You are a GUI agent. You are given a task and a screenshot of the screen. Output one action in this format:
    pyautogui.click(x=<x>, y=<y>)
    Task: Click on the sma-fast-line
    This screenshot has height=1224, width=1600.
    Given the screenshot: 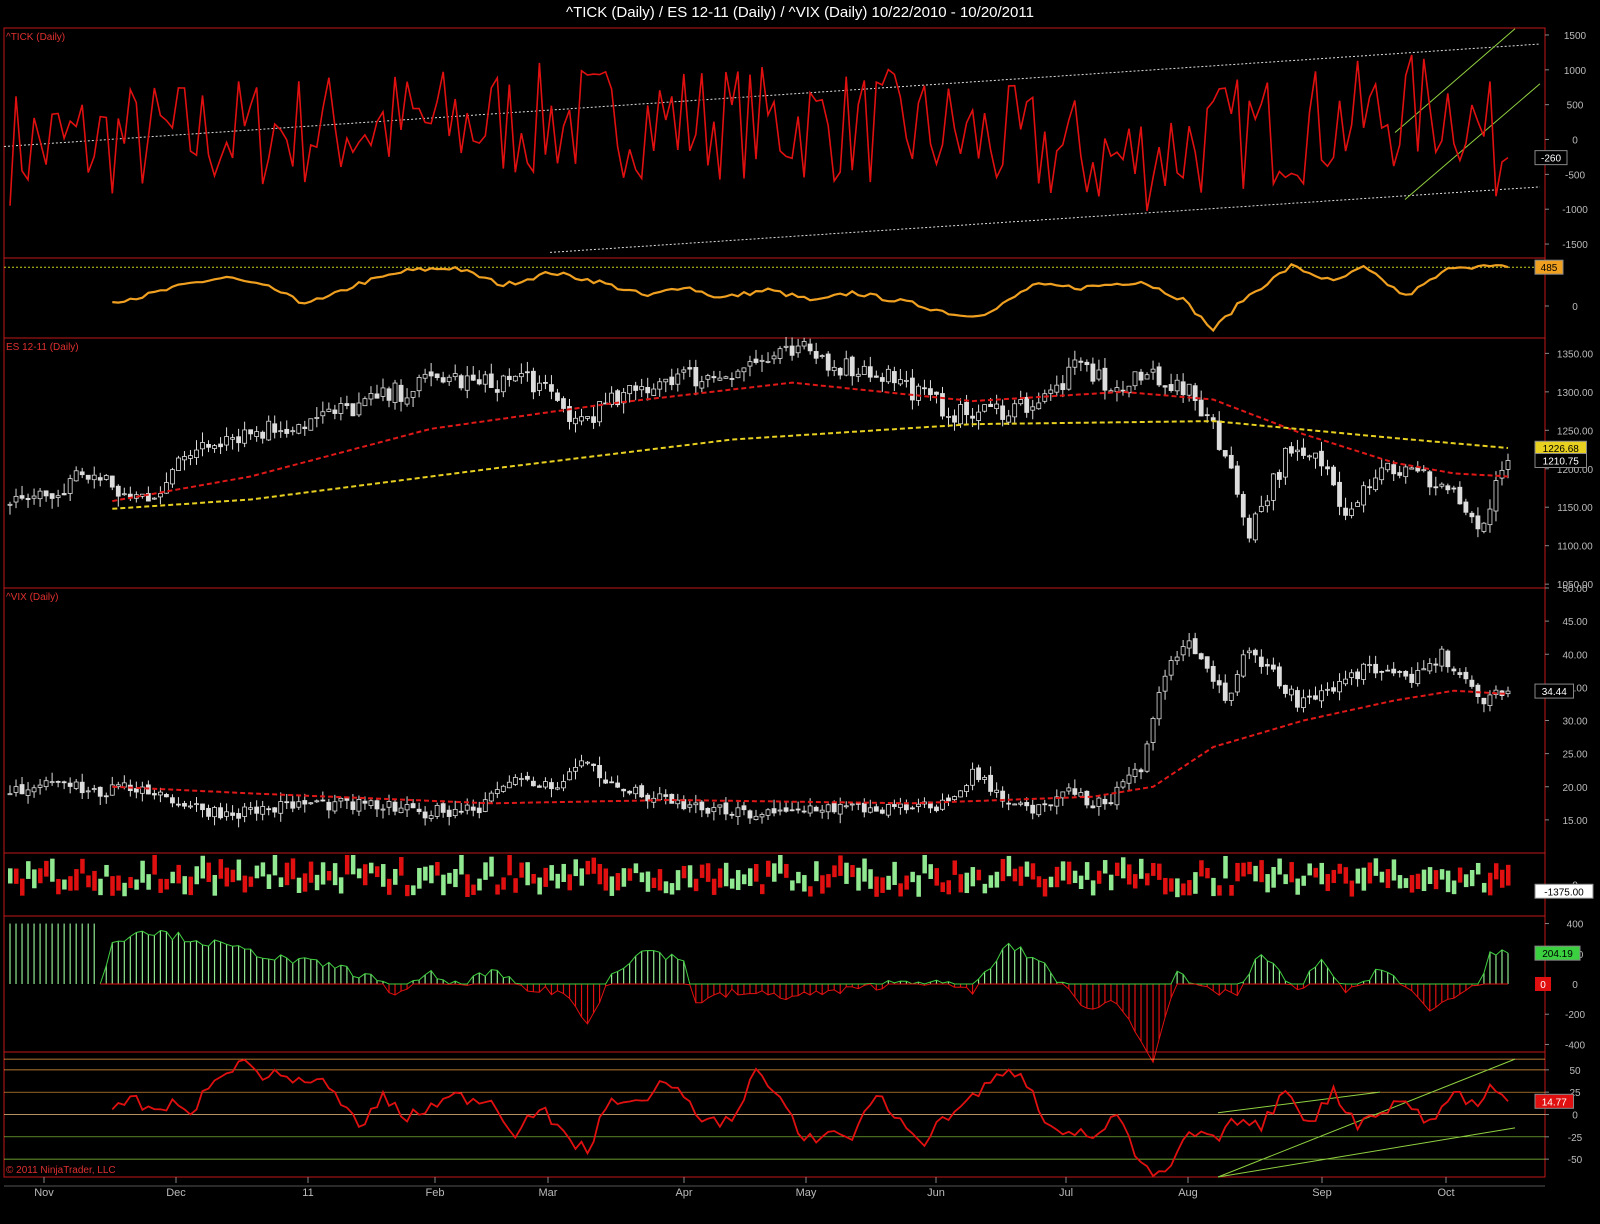 What is the action you would take?
    pyautogui.click(x=810, y=442)
    